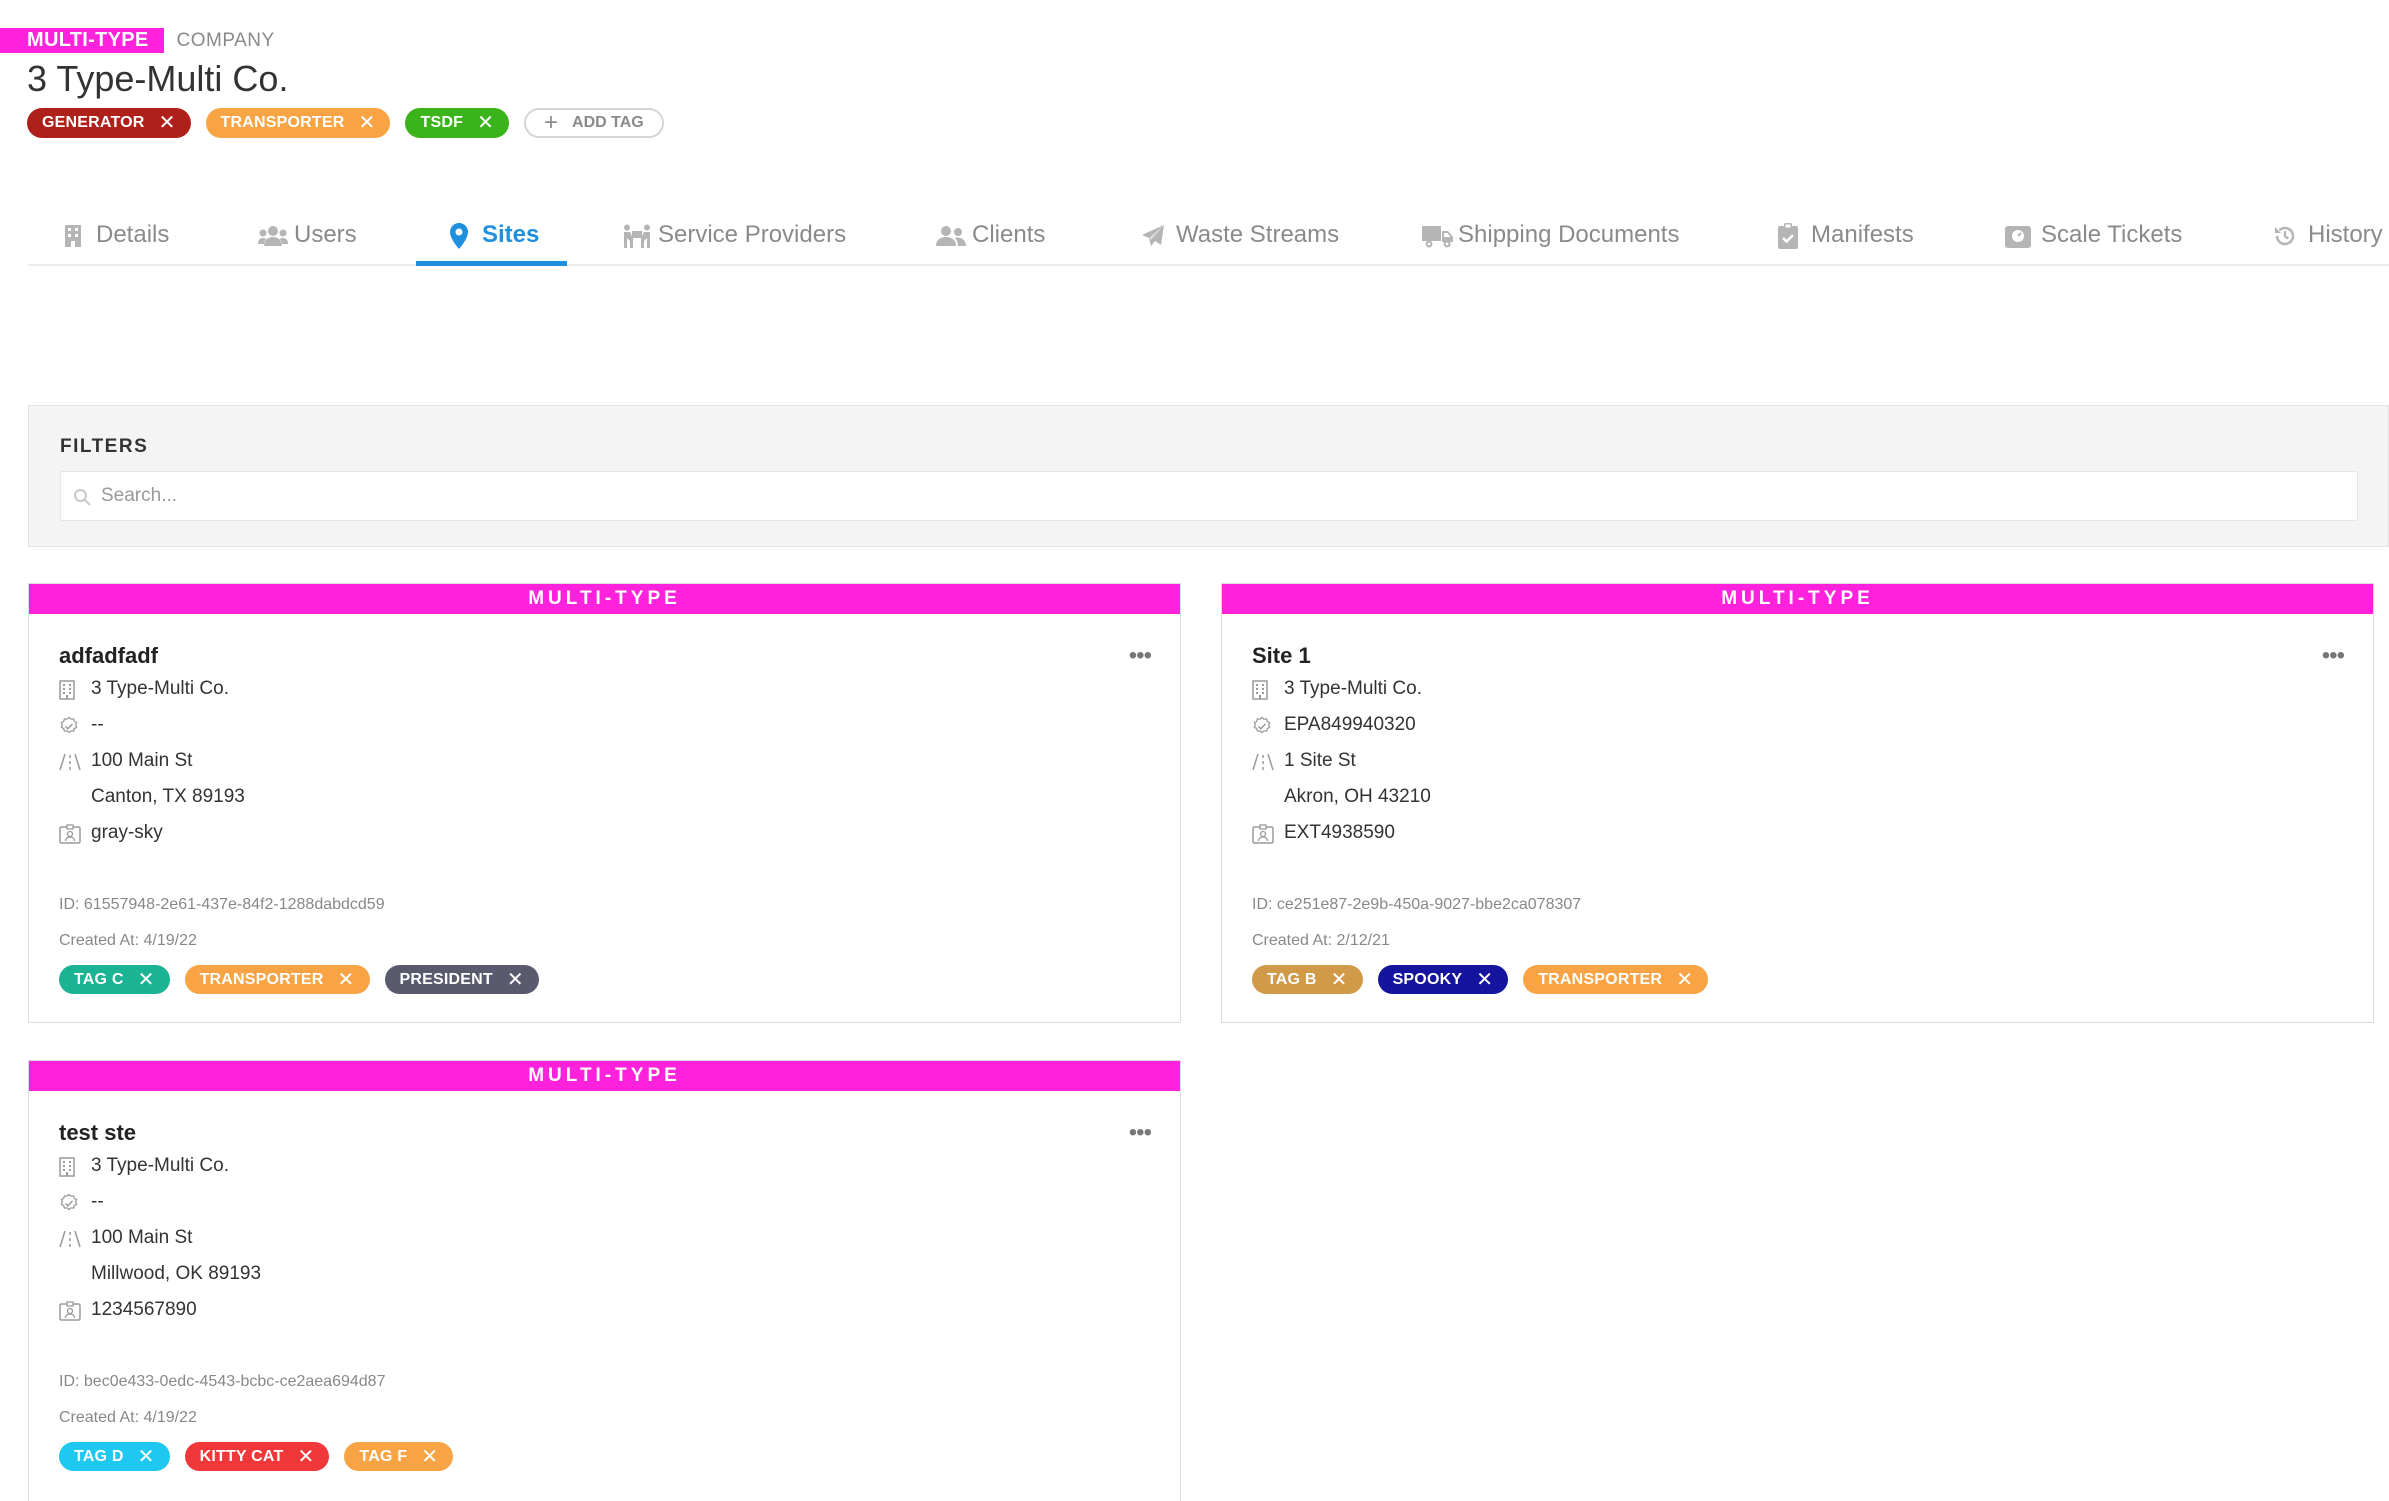 The height and width of the screenshot is (1501, 2389). Describe the element at coordinates (990, 235) in the screenshot. I see `tab-clients: Clients` at that location.